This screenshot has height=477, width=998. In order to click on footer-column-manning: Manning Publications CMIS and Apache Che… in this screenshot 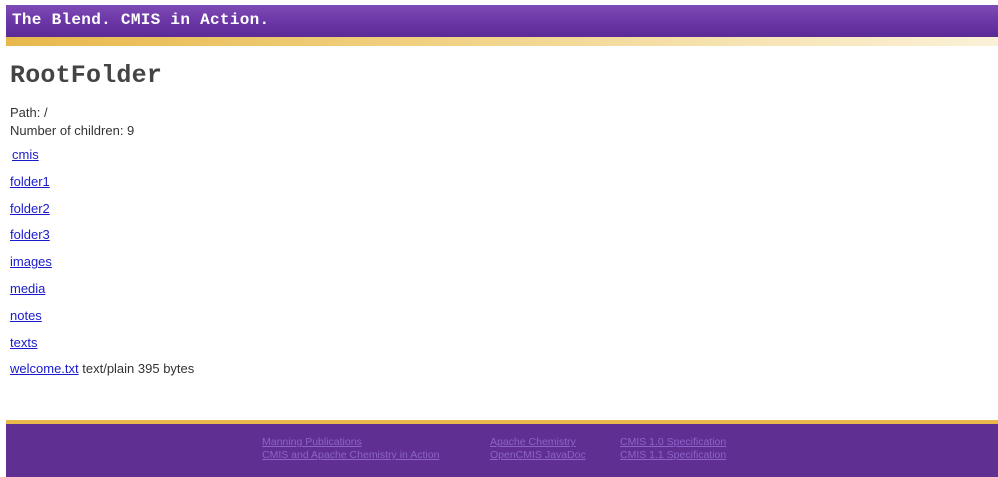, I will do `click(350, 449)`.